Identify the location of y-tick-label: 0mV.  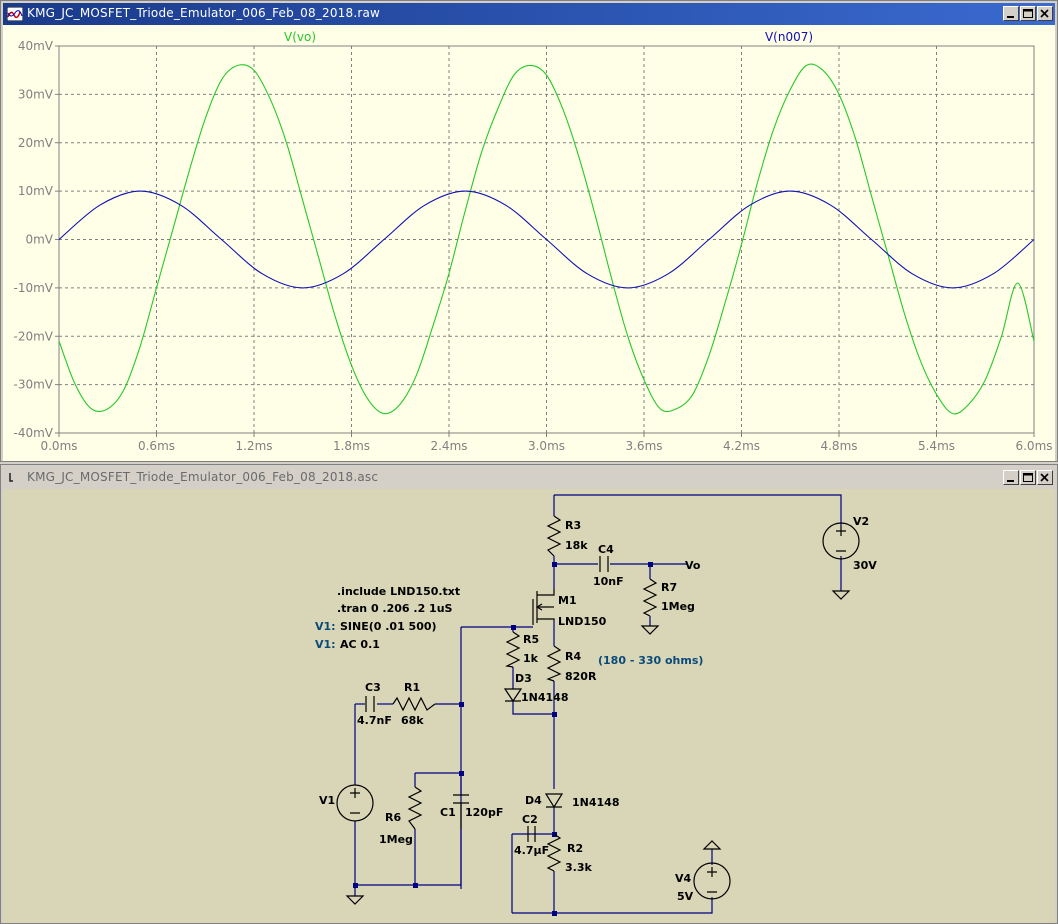
(39, 240).